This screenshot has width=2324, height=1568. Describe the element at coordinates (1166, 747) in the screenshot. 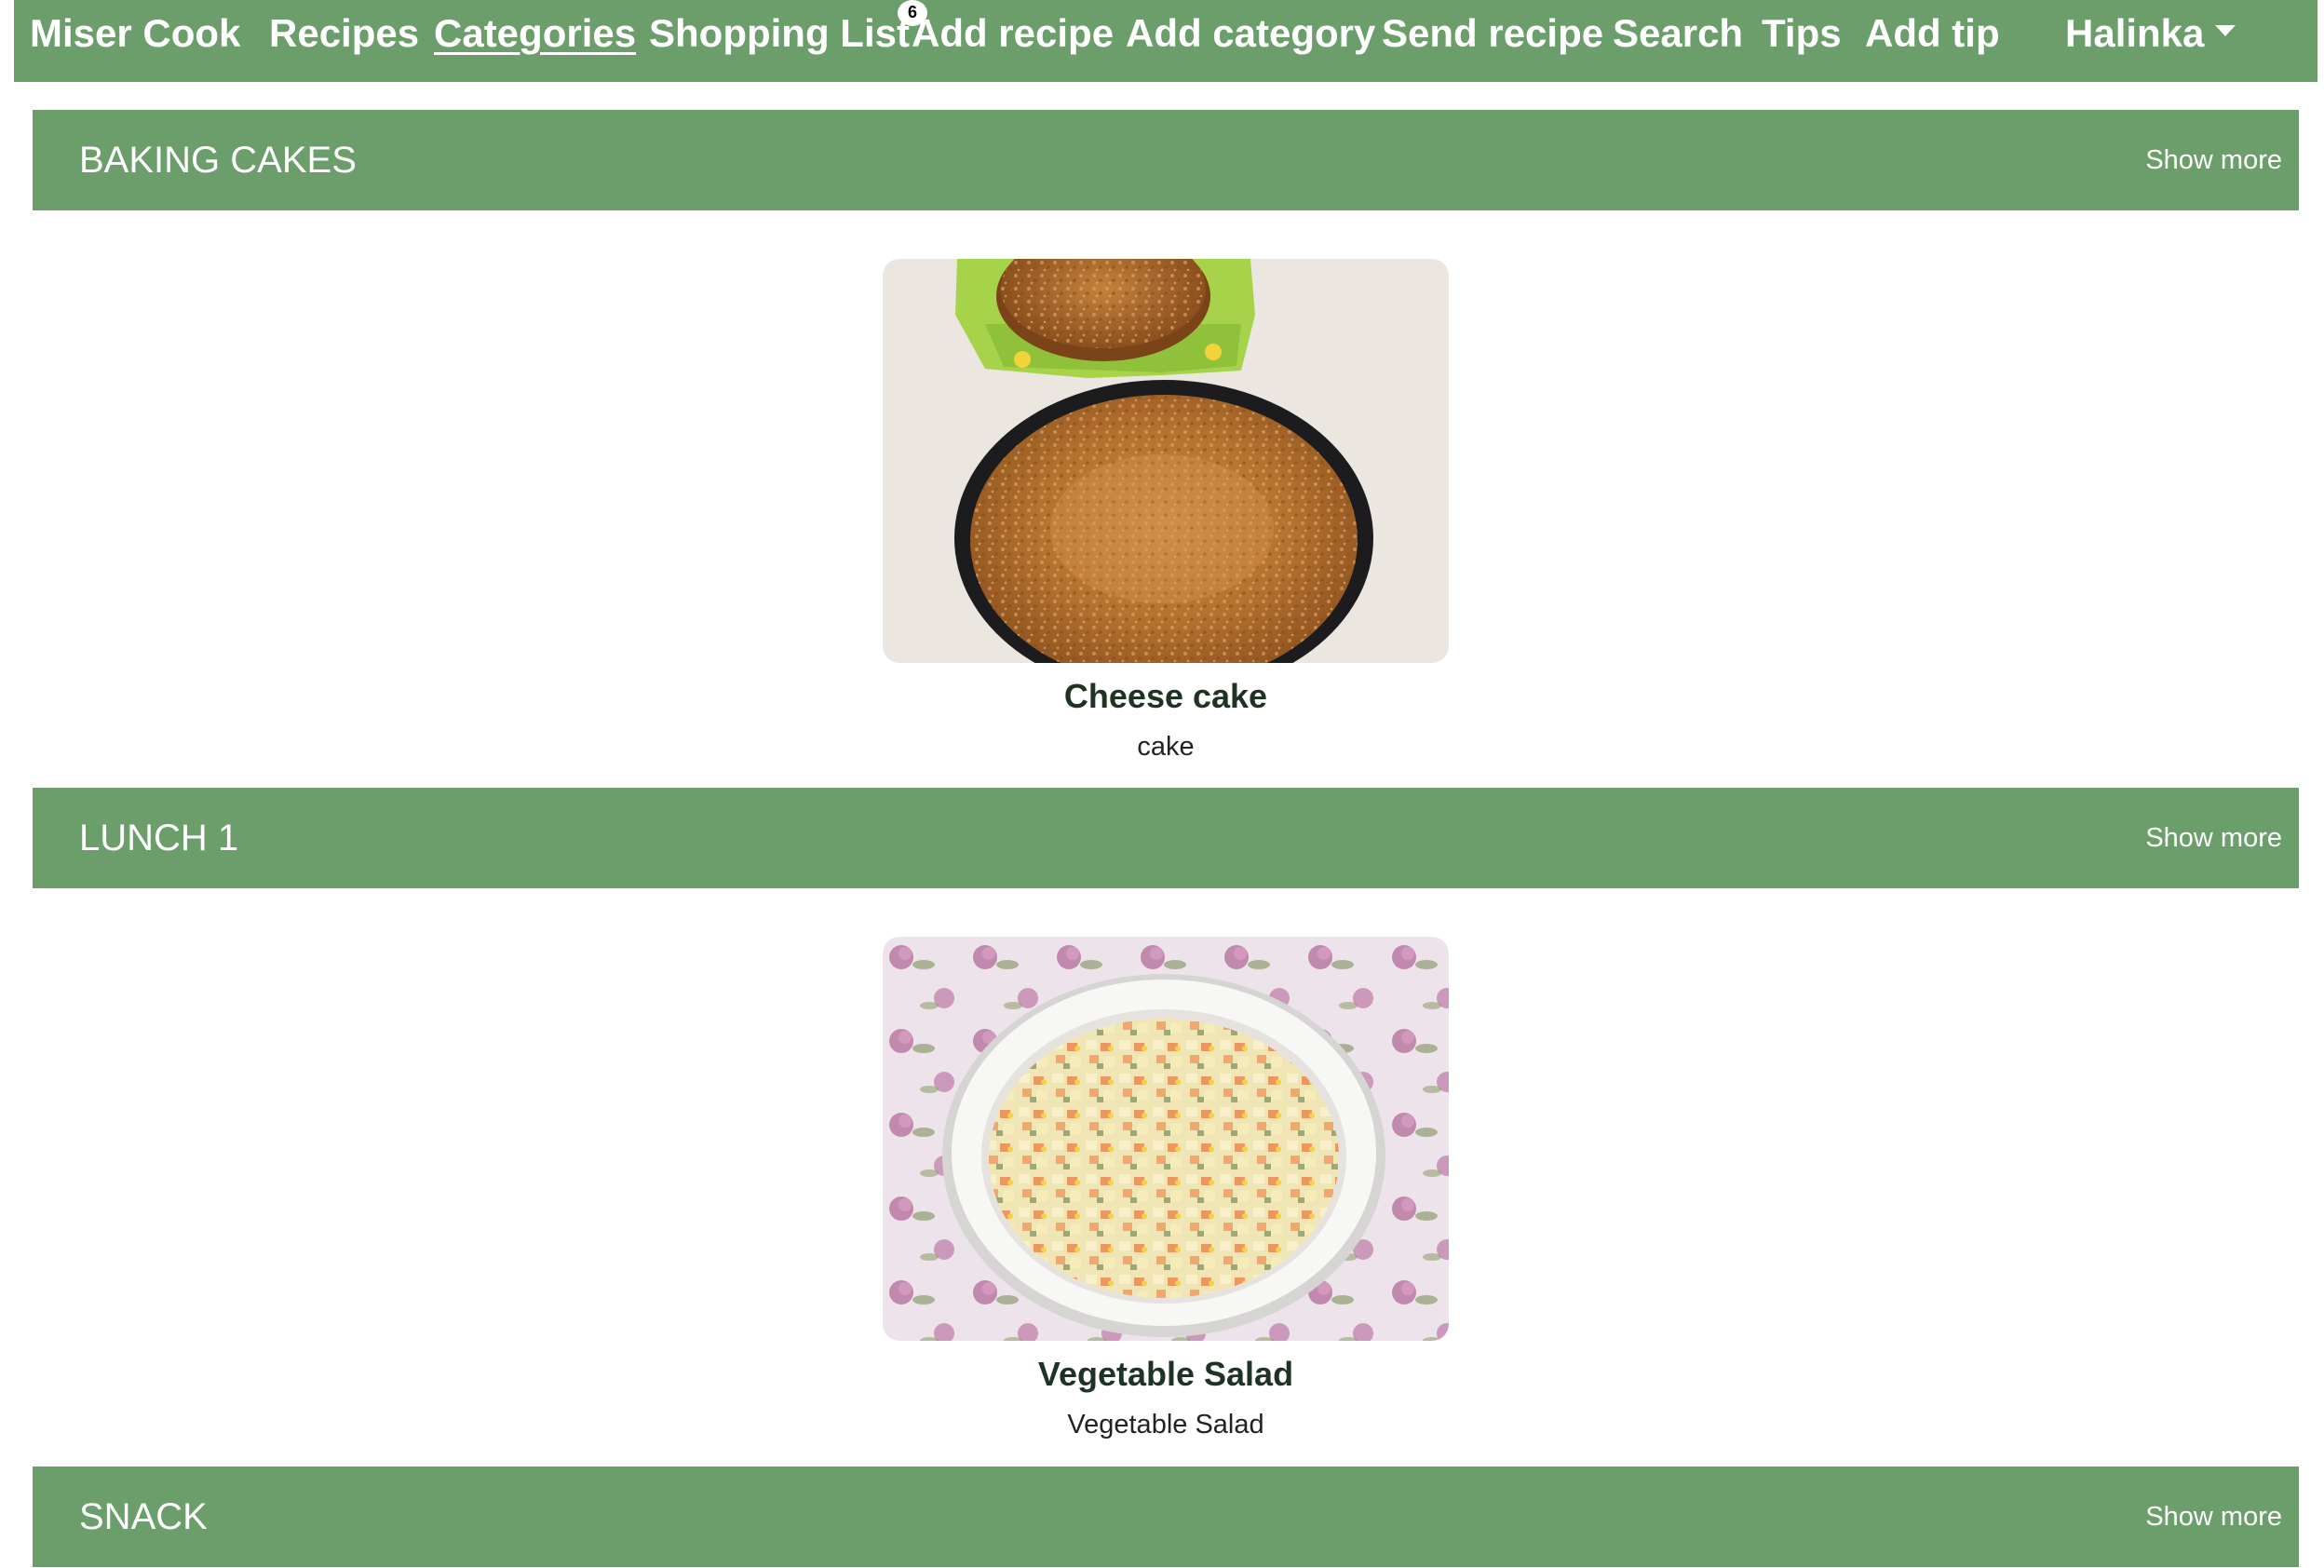

I see `recipe-description: cake` at that location.